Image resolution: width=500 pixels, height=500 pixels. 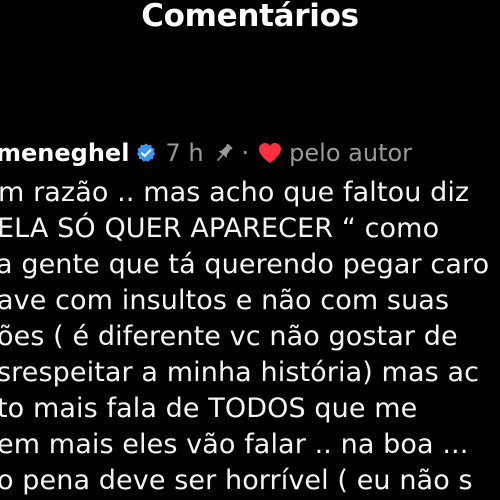 I want to click on comment-line: a gente que tá querendo pegar caro, so click(x=245, y=264).